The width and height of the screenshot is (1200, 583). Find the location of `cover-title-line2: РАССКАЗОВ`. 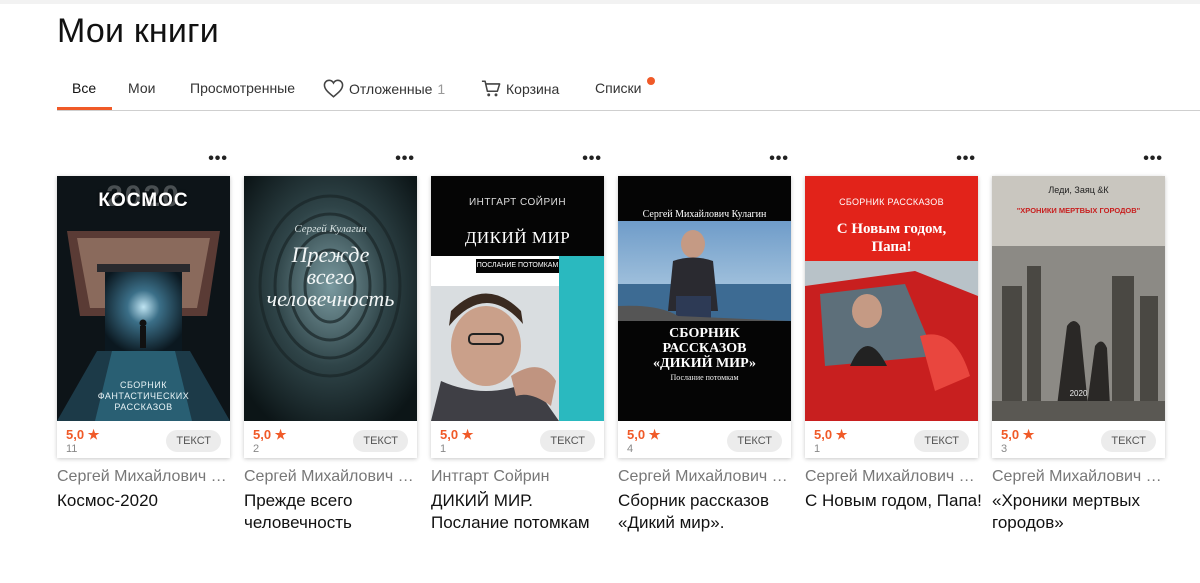

cover-title-line2: РАССКАЗОВ is located at coordinates (704, 348).